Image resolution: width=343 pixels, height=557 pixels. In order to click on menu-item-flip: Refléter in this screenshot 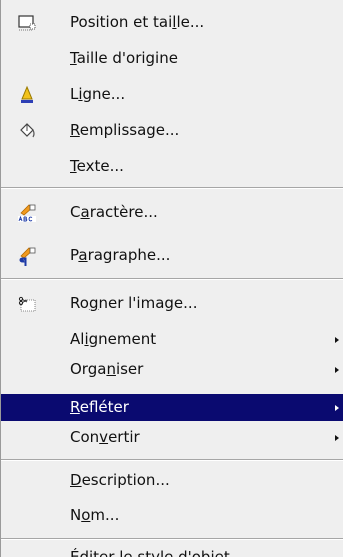, I will do `click(172, 407)`.